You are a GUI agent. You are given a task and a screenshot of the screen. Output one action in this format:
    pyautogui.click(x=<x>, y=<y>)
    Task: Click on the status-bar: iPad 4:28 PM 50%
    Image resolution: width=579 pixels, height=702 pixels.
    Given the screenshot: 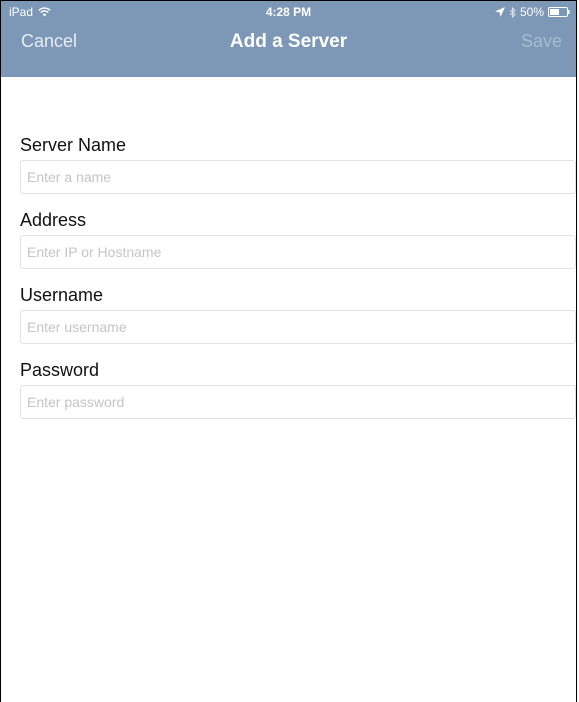 What is the action you would take?
    pyautogui.click(x=288, y=12)
    